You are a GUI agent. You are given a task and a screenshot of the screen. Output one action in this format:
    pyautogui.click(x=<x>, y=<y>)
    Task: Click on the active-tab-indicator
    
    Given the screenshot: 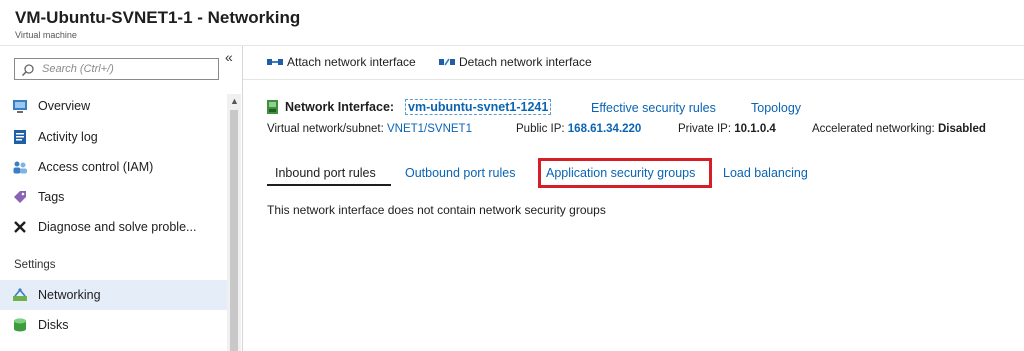 What is the action you would take?
    pyautogui.click(x=329, y=185)
    